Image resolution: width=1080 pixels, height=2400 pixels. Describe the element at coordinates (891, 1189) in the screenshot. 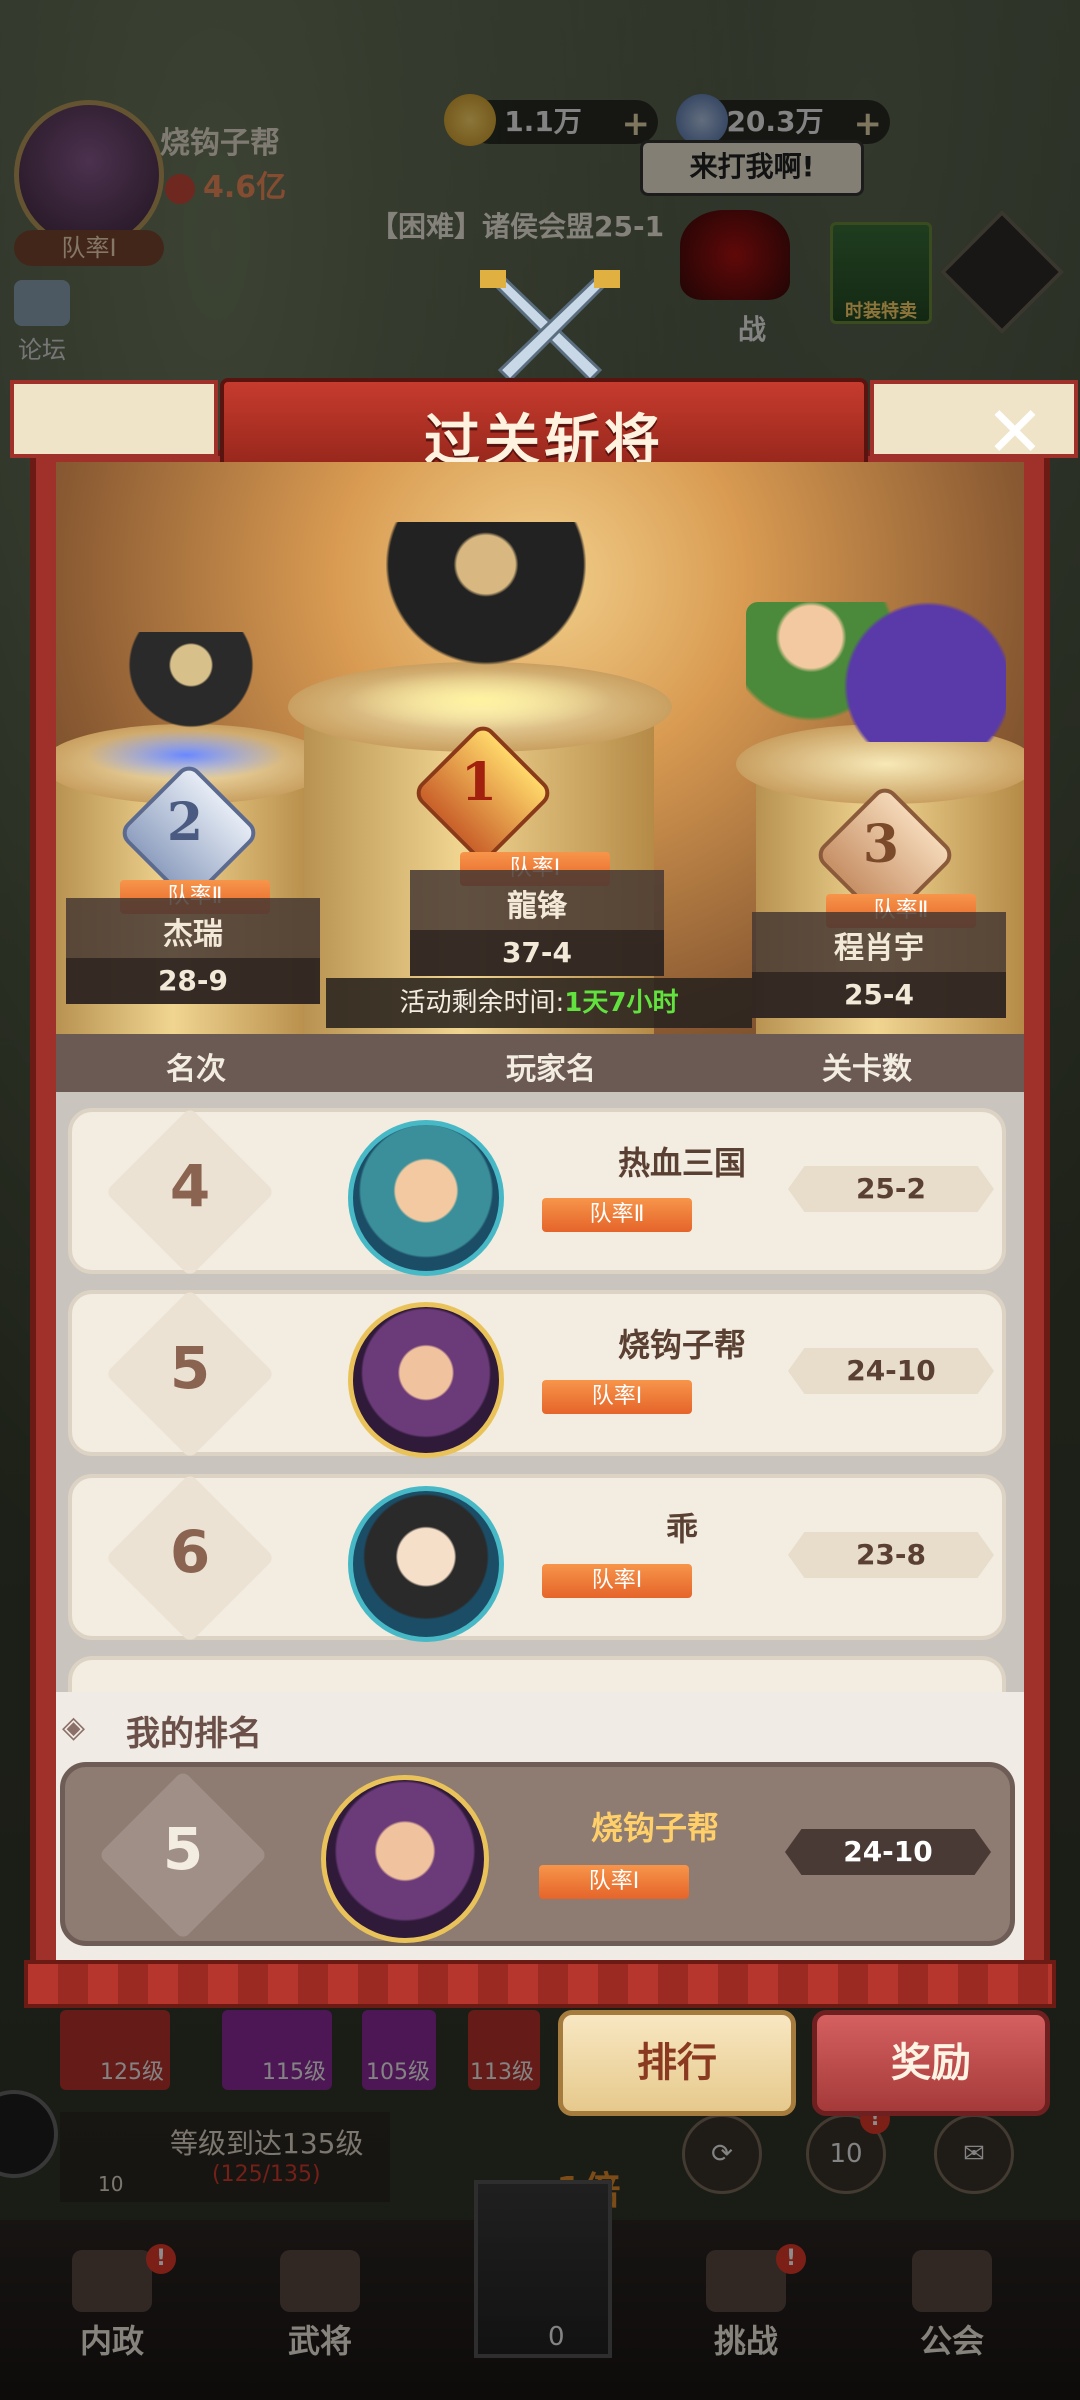

I see `row-stage: 25-2` at that location.